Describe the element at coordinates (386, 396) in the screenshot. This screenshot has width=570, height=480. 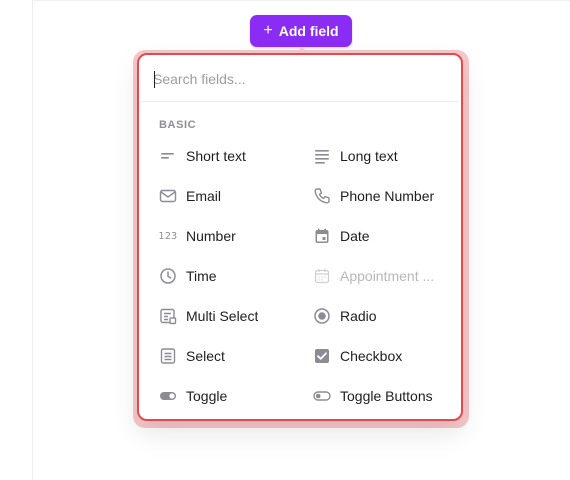
I see `field-item-label: Toggle Buttons` at that location.